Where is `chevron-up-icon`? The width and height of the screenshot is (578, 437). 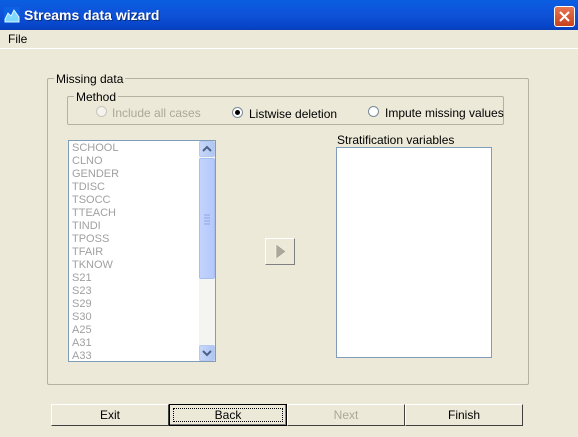 chevron-up-icon is located at coordinates (207, 148).